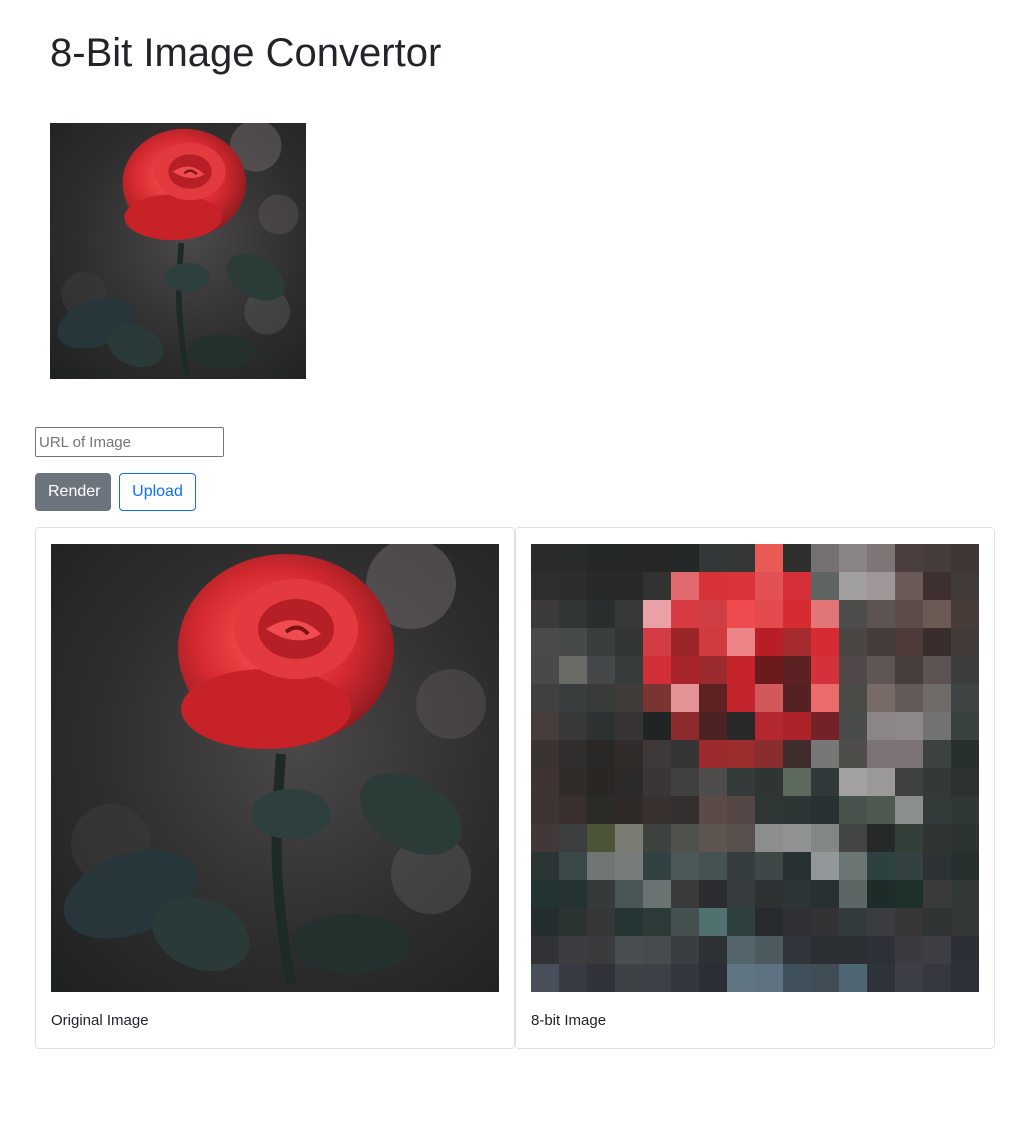  I want to click on render-button: Render, so click(73, 492).